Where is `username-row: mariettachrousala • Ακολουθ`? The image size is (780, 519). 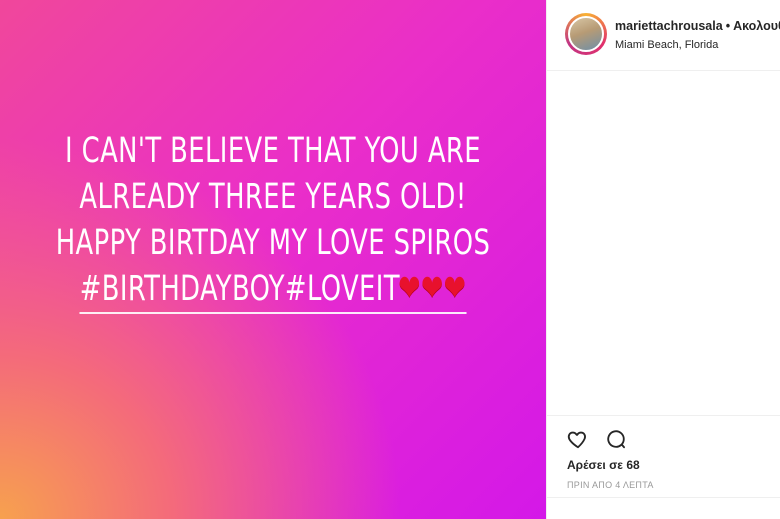 username-row: mariettachrousala • Ακολουθ is located at coordinates (697, 26).